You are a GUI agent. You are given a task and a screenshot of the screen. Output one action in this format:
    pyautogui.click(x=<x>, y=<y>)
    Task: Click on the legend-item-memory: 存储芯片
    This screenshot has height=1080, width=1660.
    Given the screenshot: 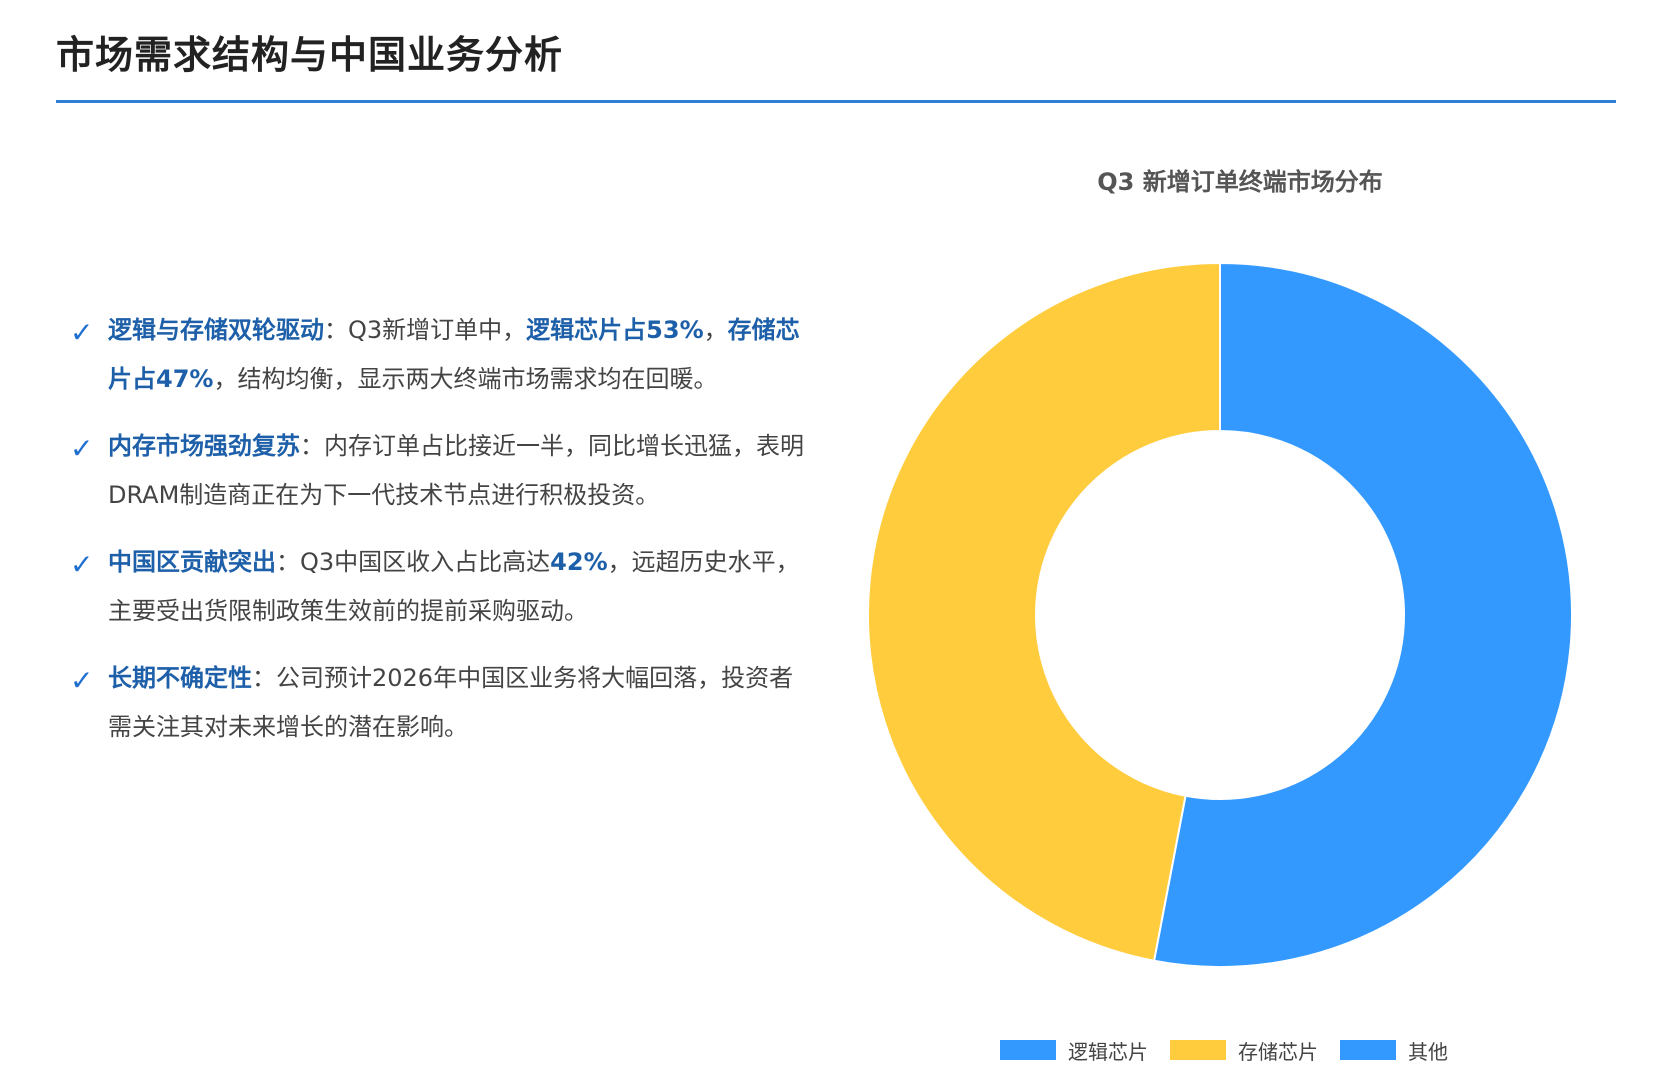 What is the action you would take?
    pyautogui.click(x=1244, y=1050)
    